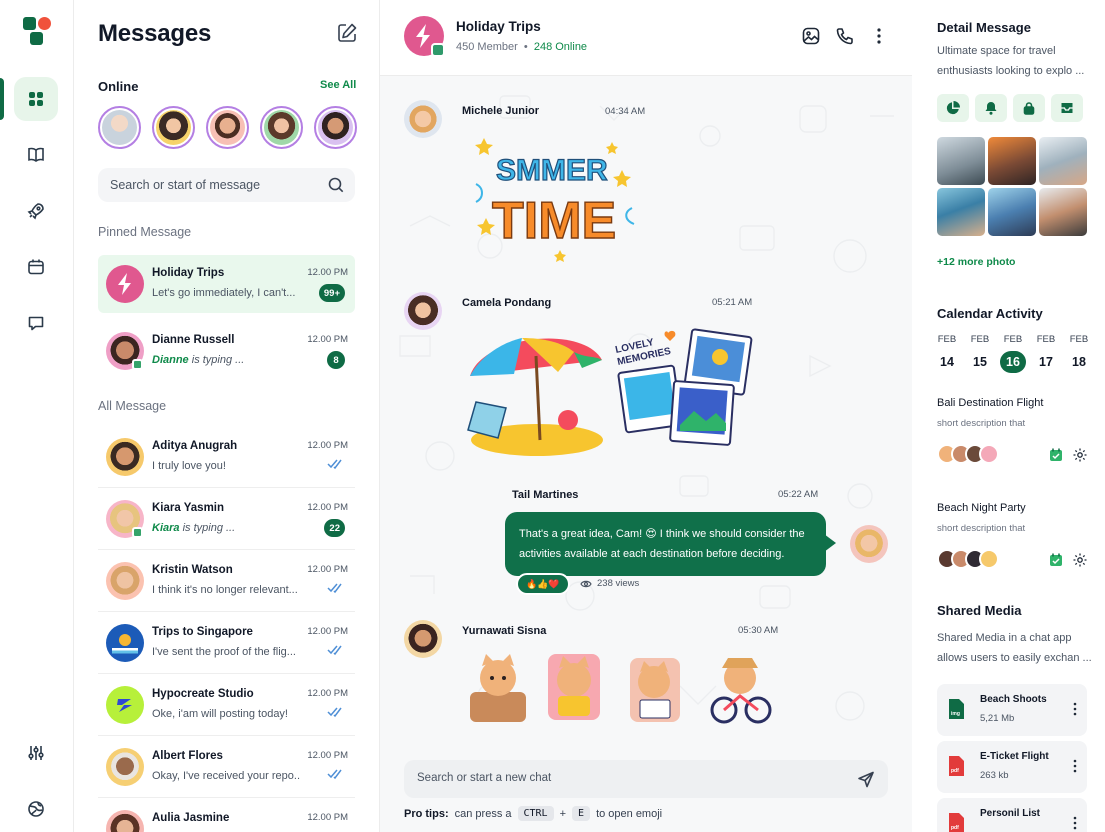 The image size is (1105, 832). I want to click on conversation-name: Dianne Russell, so click(193, 340).